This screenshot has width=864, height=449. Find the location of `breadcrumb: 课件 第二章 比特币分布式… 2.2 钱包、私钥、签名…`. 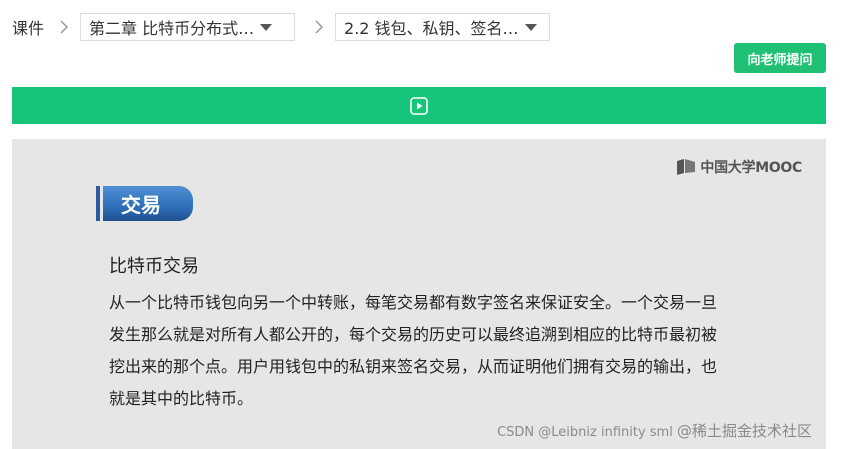

breadcrumb: 课件 第二章 比特币分布式… 2.2 钱包、私钥、签名… is located at coordinates (288, 27).